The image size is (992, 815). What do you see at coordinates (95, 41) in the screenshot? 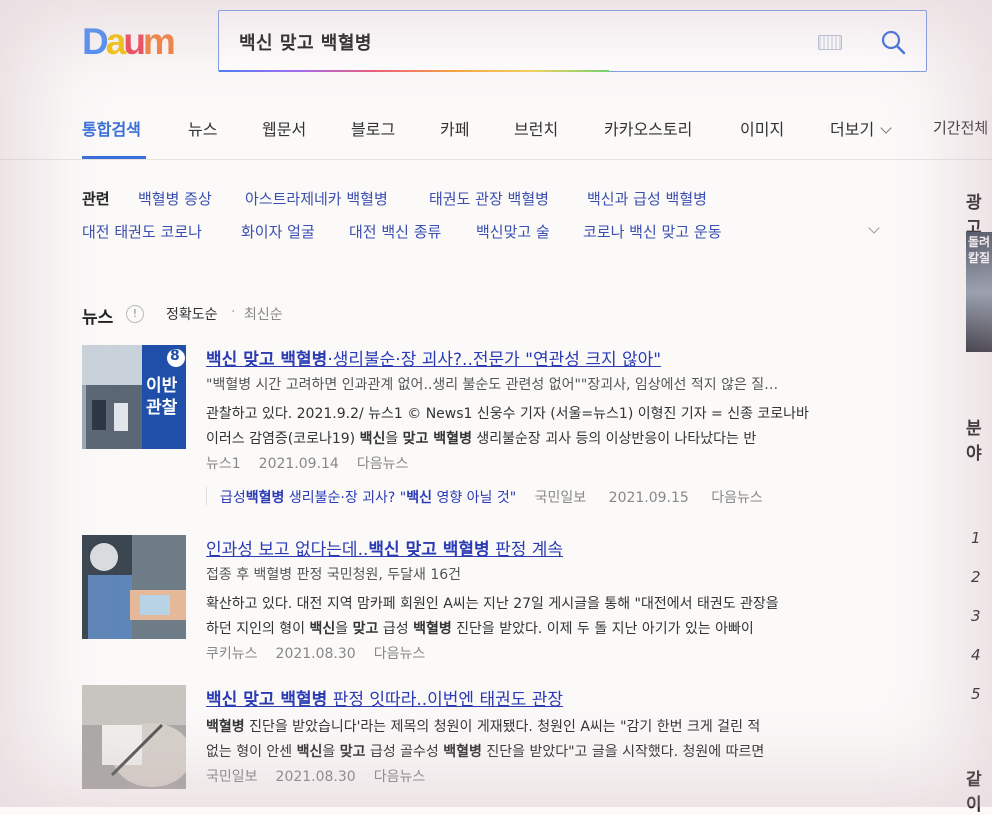
I see `logo-letter-d: D` at bounding box center [95, 41].